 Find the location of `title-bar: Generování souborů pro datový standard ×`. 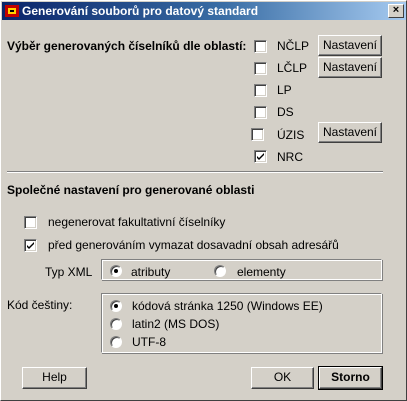

title-bar: Generování souborů pro datový standard × is located at coordinates (204, 11).